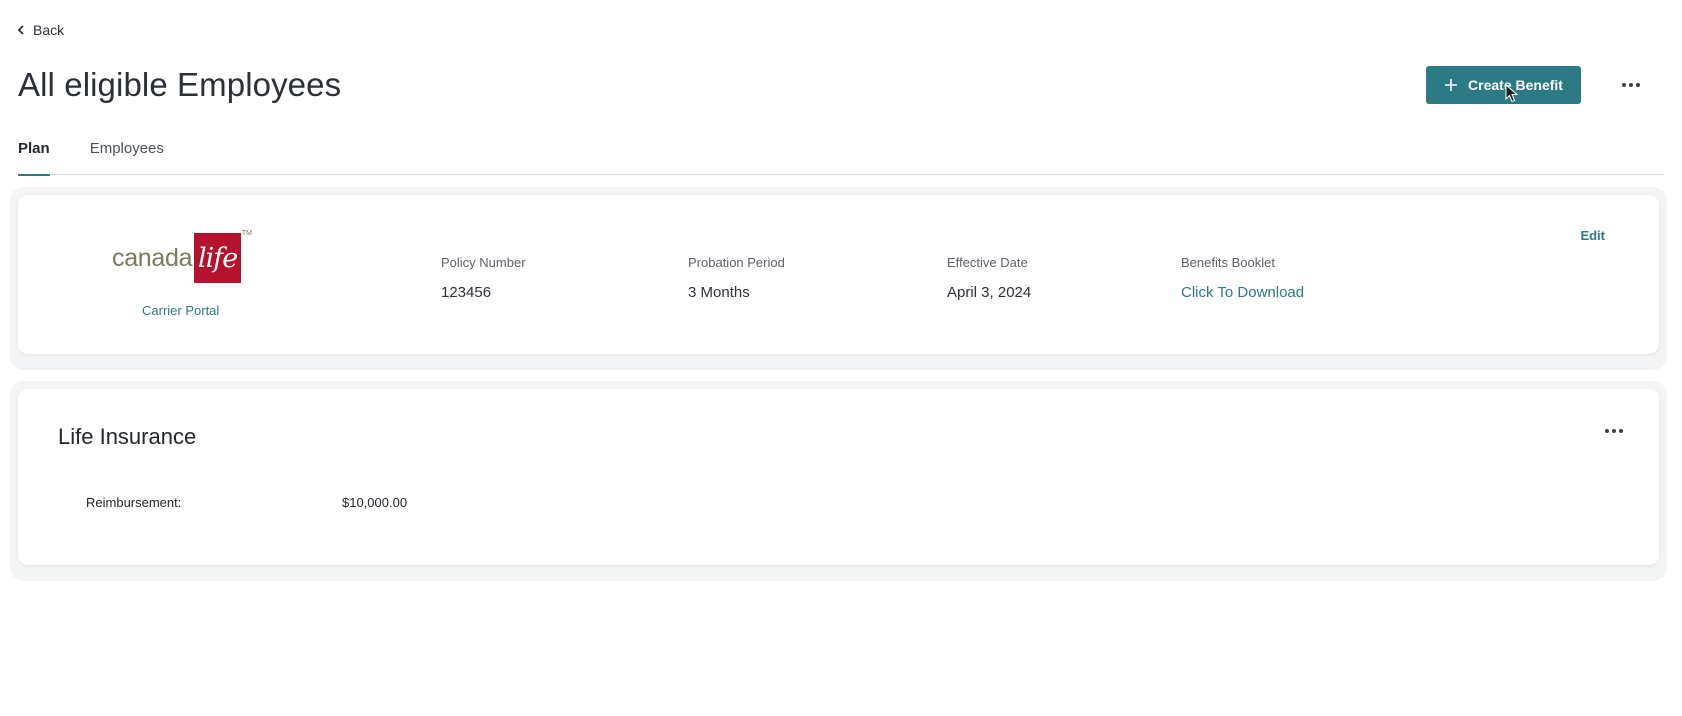 This screenshot has height=716, width=1682. Describe the element at coordinates (1451, 85) in the screenshot. I see `plus-icon` at that location.